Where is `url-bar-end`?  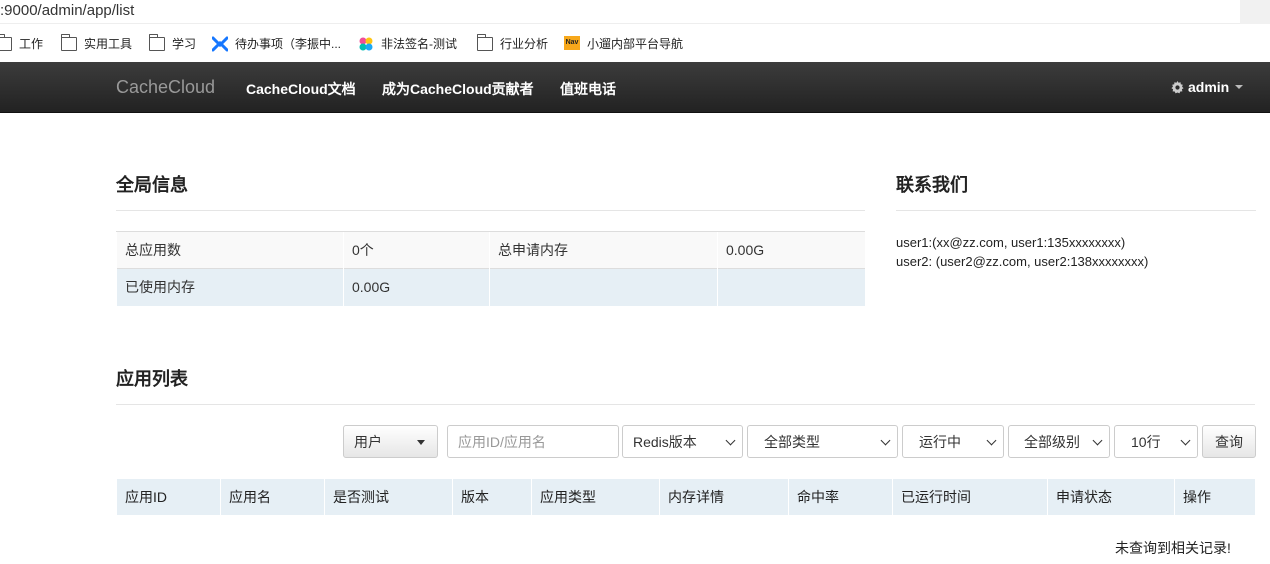
url-bar-end is located at coordinates (1255, 12).